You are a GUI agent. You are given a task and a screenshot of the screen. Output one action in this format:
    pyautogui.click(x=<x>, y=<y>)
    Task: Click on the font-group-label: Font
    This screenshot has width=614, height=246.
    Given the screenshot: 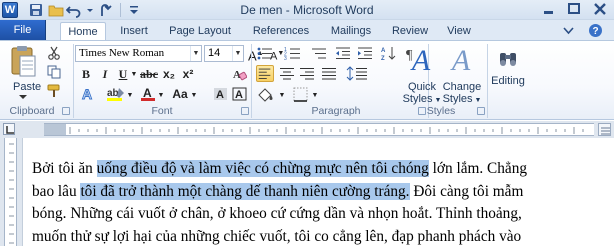 What is the action you would take?
    pyautogui.click(x=162, y=111)
    